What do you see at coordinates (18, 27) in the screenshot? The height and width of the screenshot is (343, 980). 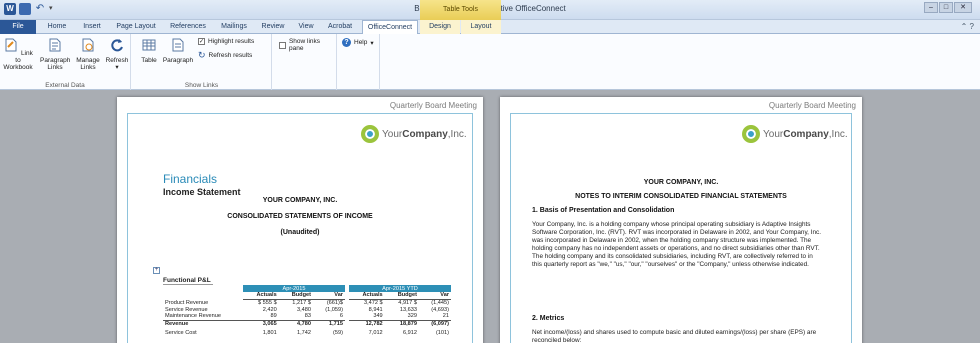 I see `tab-file: File` at bounding box center [18, 27].